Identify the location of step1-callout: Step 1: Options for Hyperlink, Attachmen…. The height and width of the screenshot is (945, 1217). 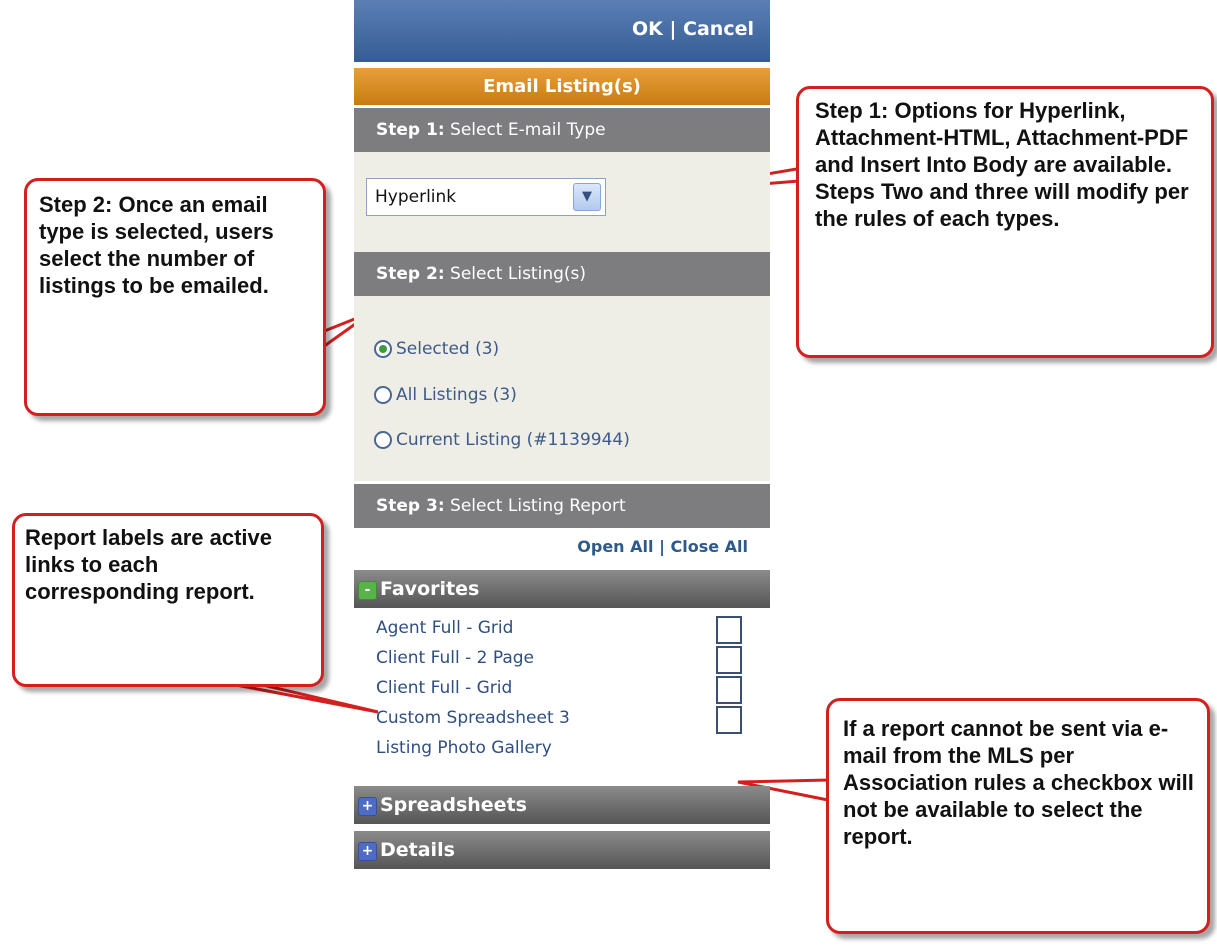
(1005, 222).